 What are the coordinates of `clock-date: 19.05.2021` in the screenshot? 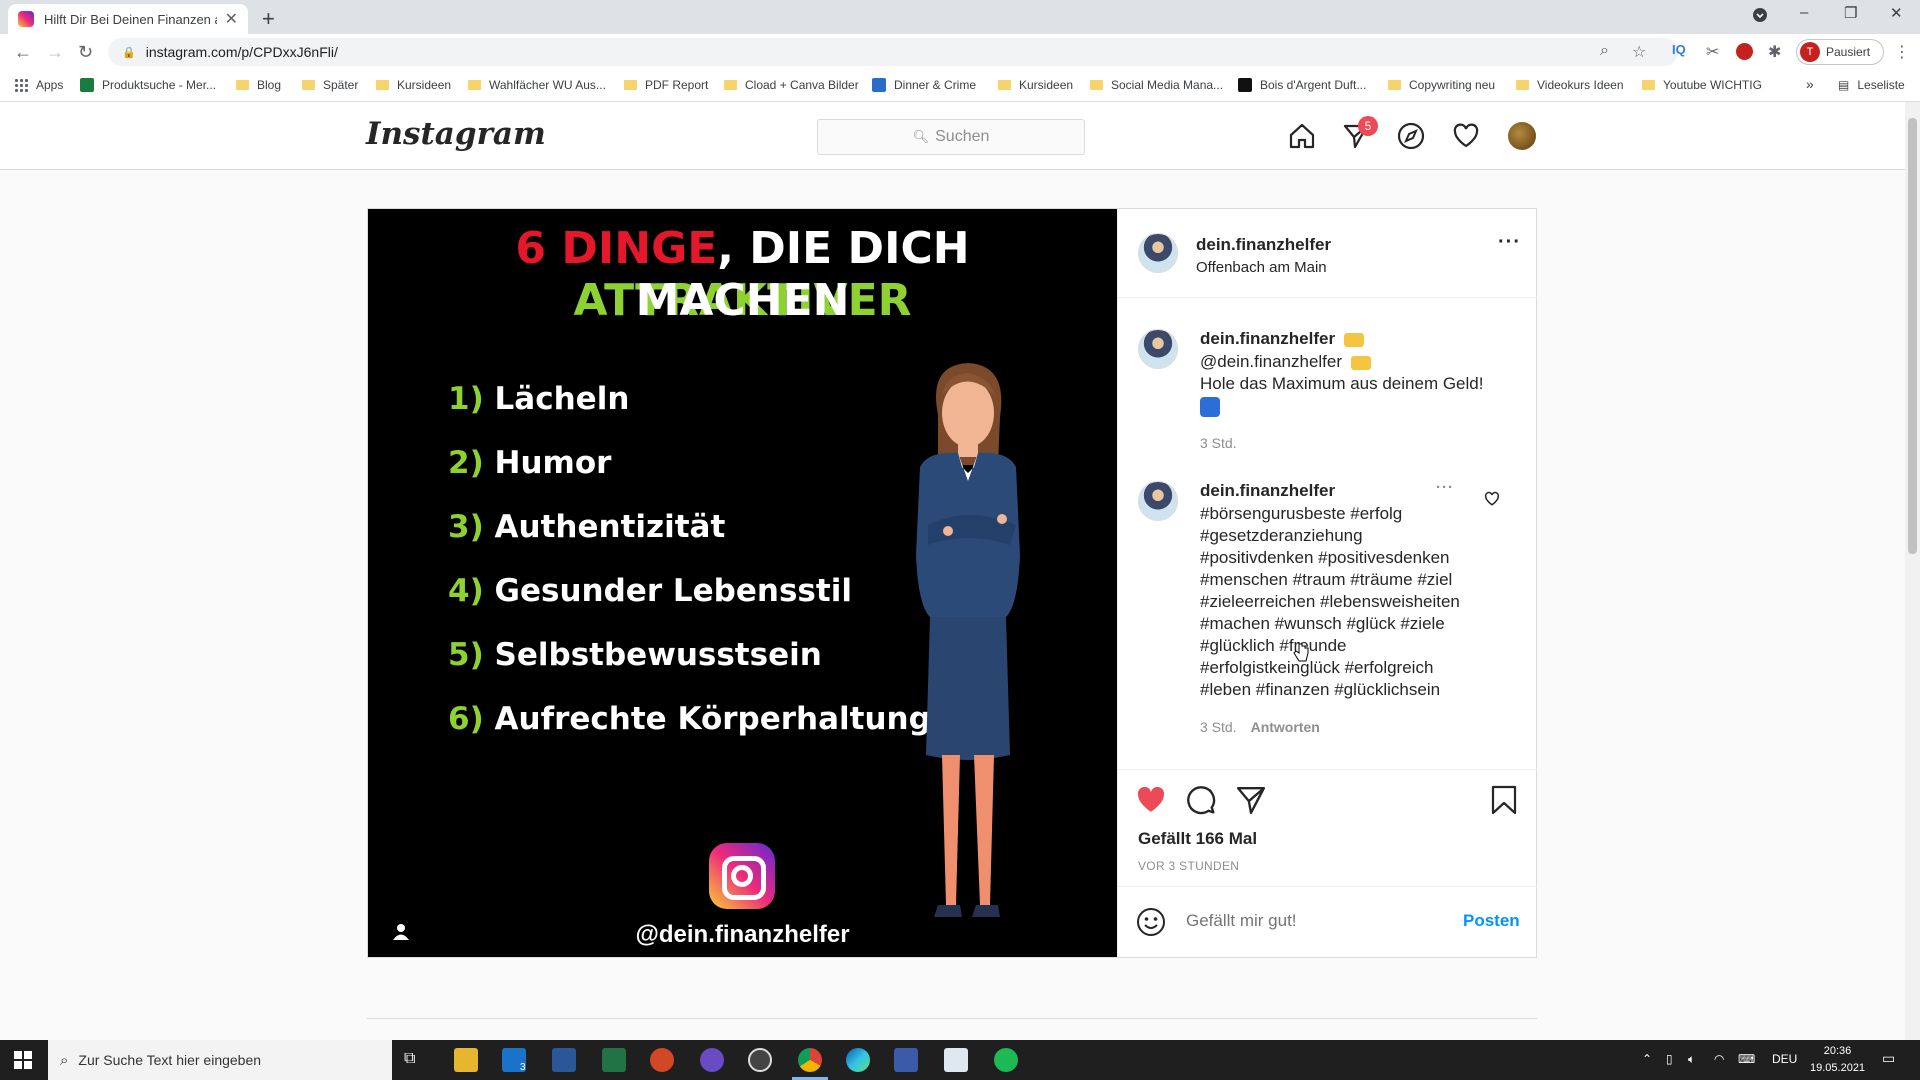 It's located at (1838, 1068).